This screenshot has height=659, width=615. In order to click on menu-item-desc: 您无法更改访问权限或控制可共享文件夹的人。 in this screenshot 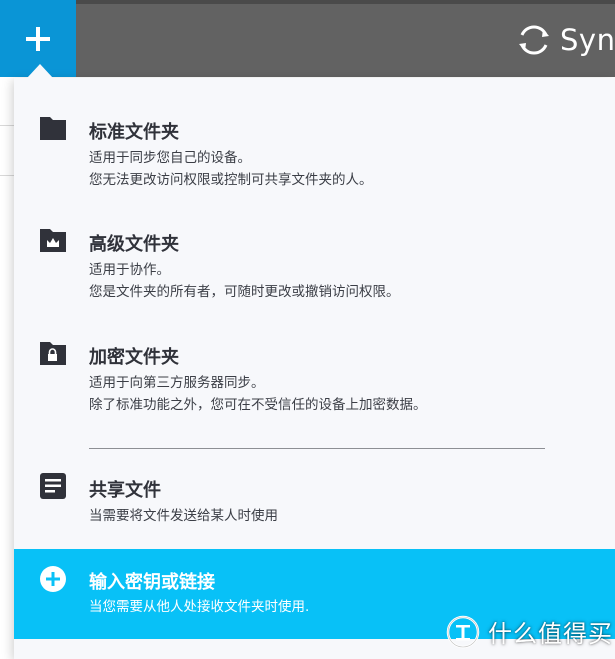, I will do `click(231, 180)`.